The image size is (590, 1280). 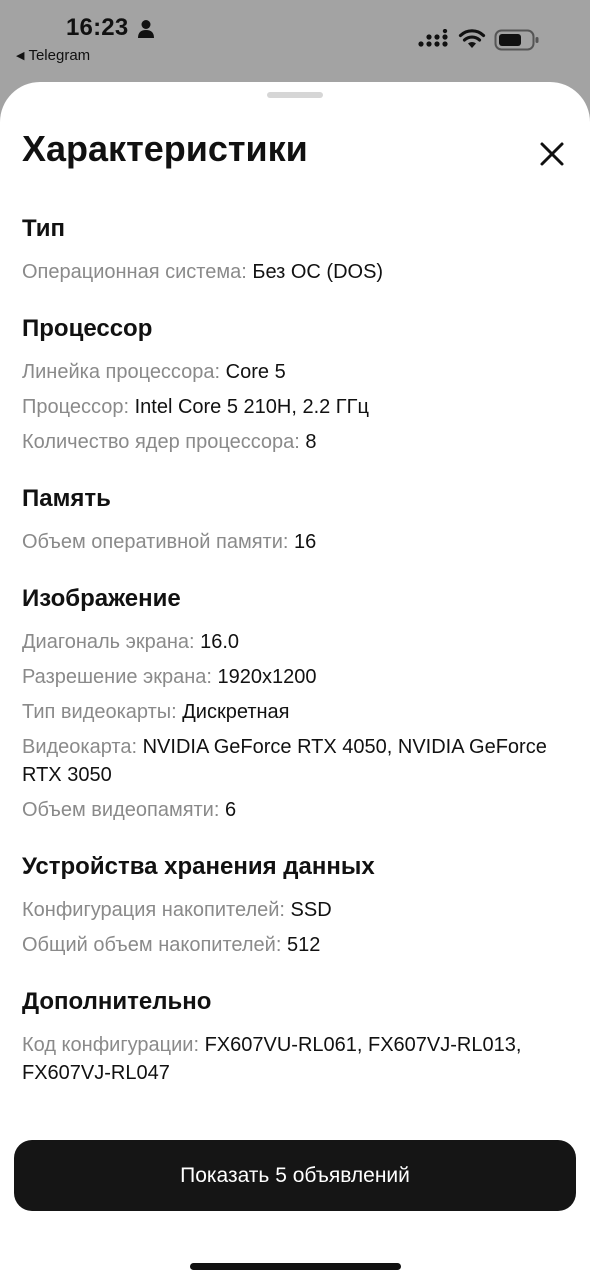 I want to click on bottom-action-bar: Показать 5 объявлений, so click(x=295, y=1202).